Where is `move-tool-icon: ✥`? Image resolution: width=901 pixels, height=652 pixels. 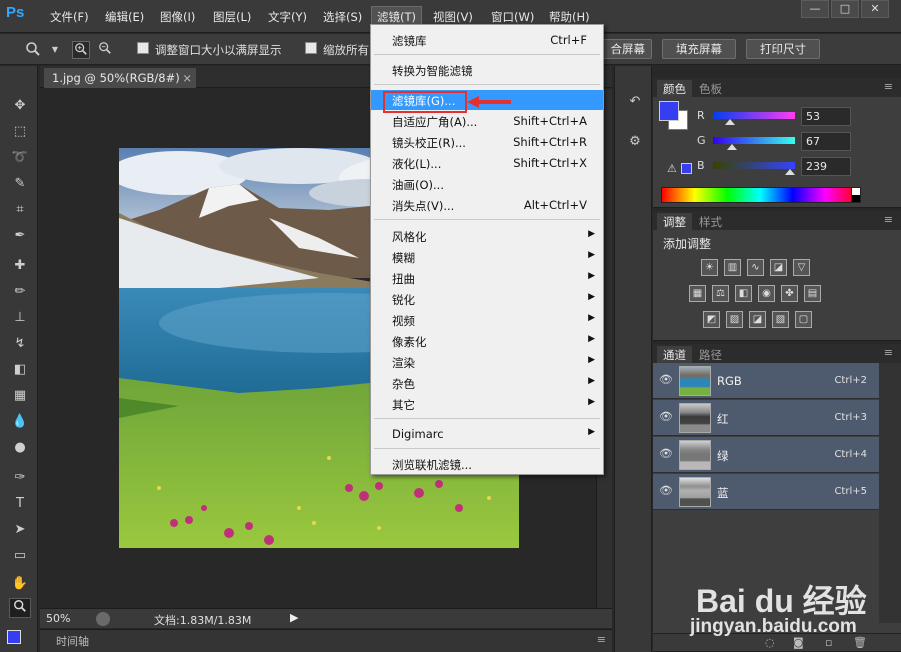 move-tool-icon: ✥ is located at coordinates (20, 106).